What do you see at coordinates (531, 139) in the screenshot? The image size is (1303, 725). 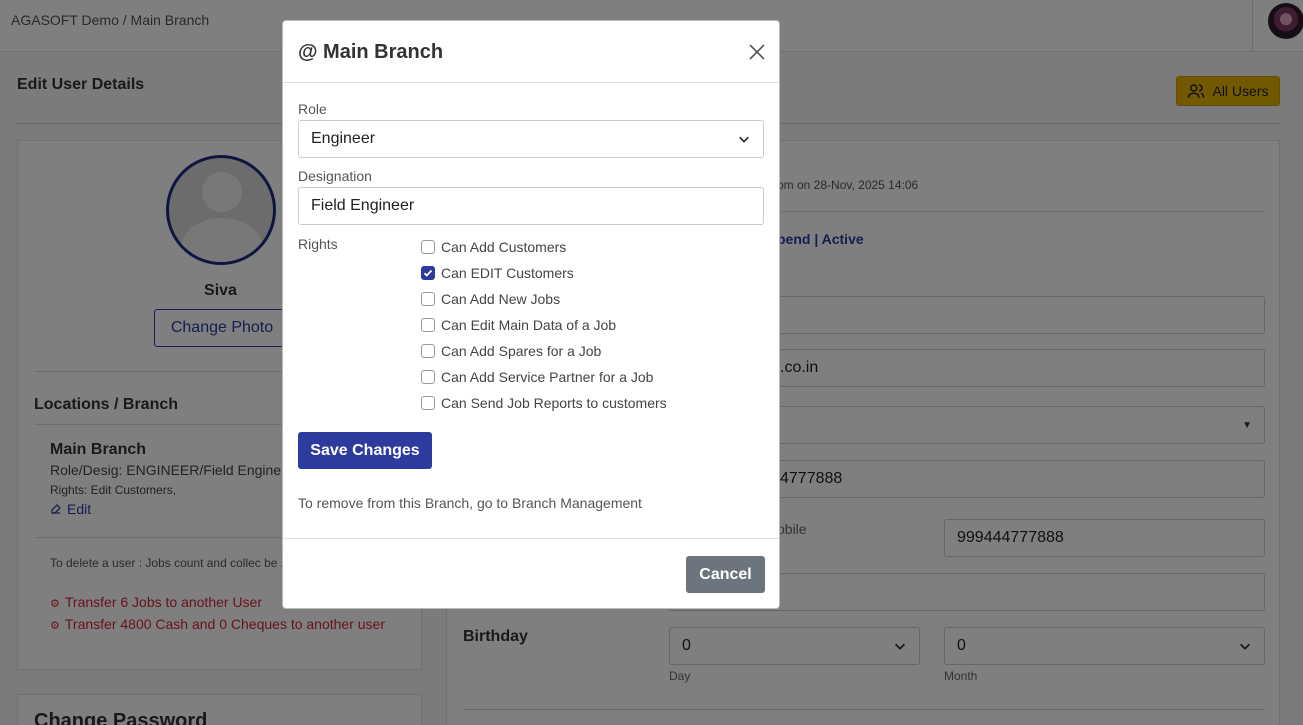 I see `role-select: Engineer` at bounding box center [531, 139].